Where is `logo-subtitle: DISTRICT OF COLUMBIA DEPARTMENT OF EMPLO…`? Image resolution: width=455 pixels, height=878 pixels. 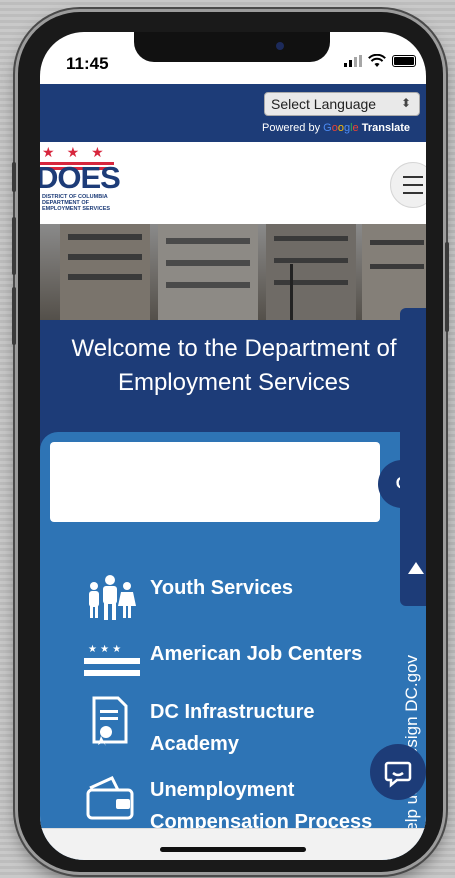 logo-subtitle: DISTRICT OF COLUMBIA DEPARTMENT OF EMPLO… is located at coordinates (76, 203).